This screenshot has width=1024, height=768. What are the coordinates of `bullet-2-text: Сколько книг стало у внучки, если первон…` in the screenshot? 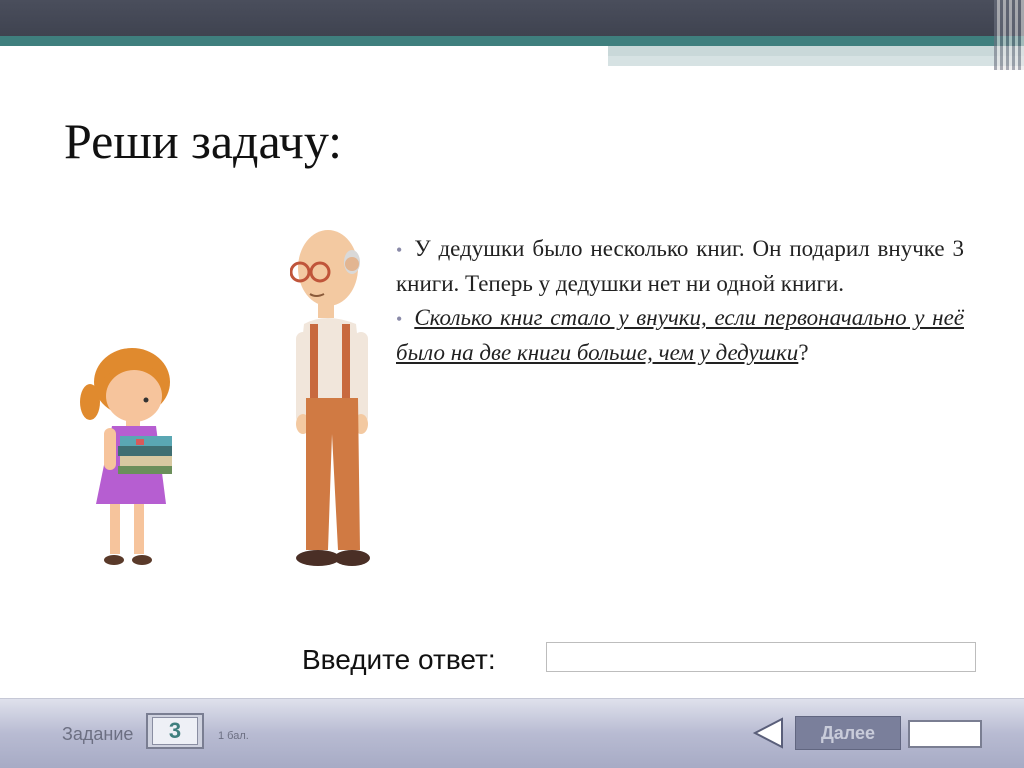 It's located at (680, 335).